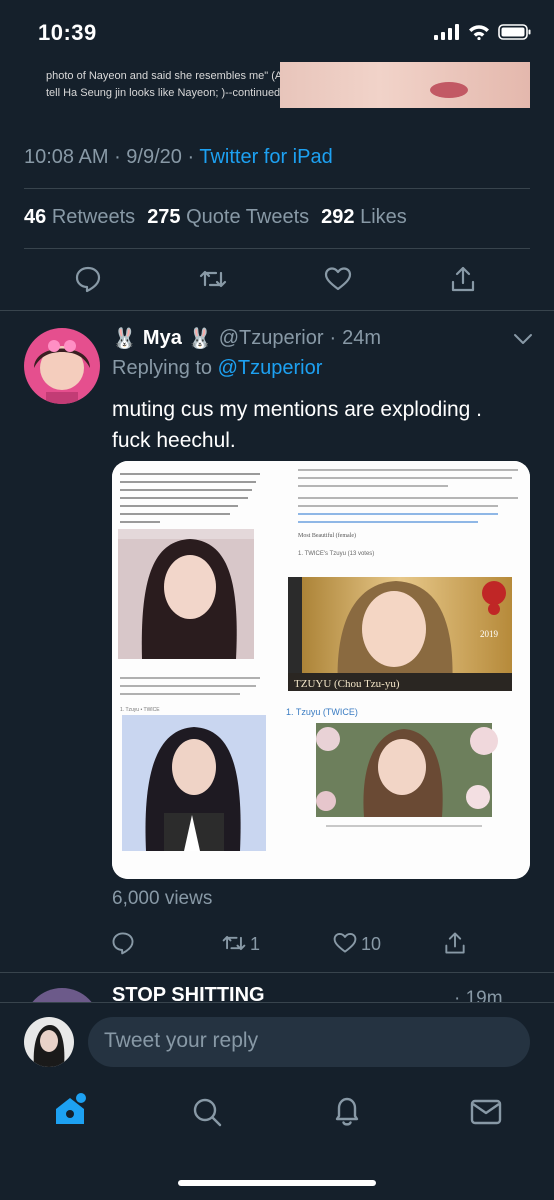 The height and width of the screenshot is (1200, 554). I want to click on status-icons, so click(483, 32).